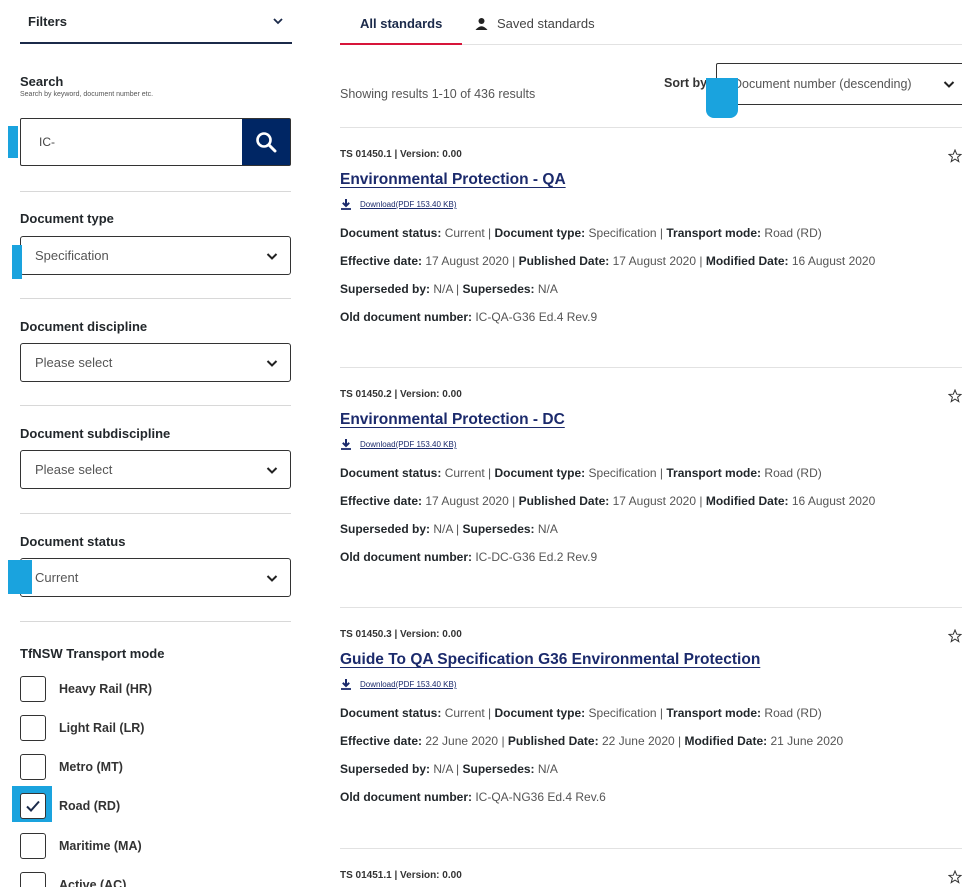  What do you see at coordinates (72, 255) in the screenshot?
I see `document-type-value: Specification` at bounding box center [72, 255].